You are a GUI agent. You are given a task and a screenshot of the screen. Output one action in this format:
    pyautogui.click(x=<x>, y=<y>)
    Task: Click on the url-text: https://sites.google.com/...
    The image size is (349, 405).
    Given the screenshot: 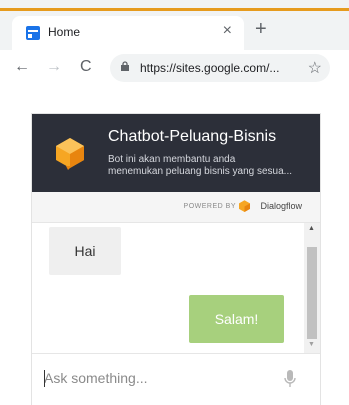 What is the action you would take?
    pyautogui.click(x=210, y=68)
    